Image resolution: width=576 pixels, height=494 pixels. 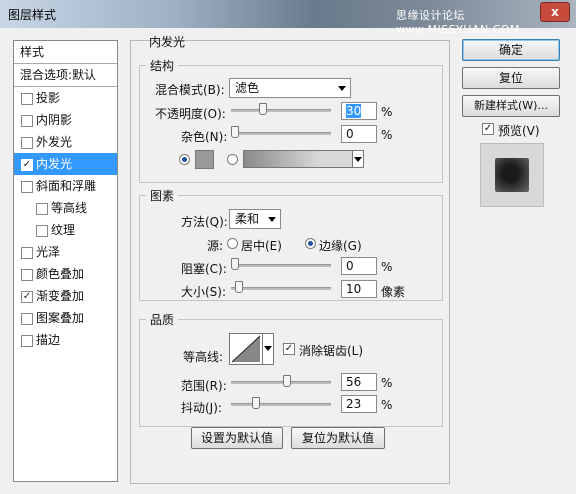 What do you see at coordinates (246, 349) in the screenshot?
I see `contour-picker` at bounding box center [246, 349].